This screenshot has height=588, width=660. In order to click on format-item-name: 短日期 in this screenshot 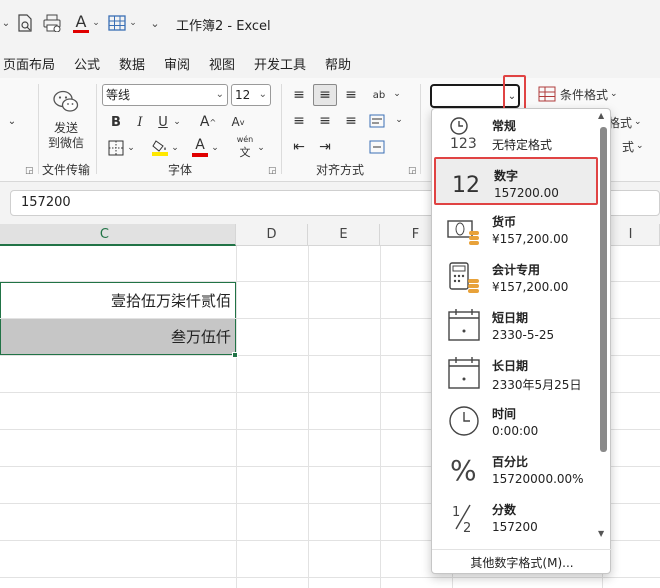, I will do `click(510, 318)`.